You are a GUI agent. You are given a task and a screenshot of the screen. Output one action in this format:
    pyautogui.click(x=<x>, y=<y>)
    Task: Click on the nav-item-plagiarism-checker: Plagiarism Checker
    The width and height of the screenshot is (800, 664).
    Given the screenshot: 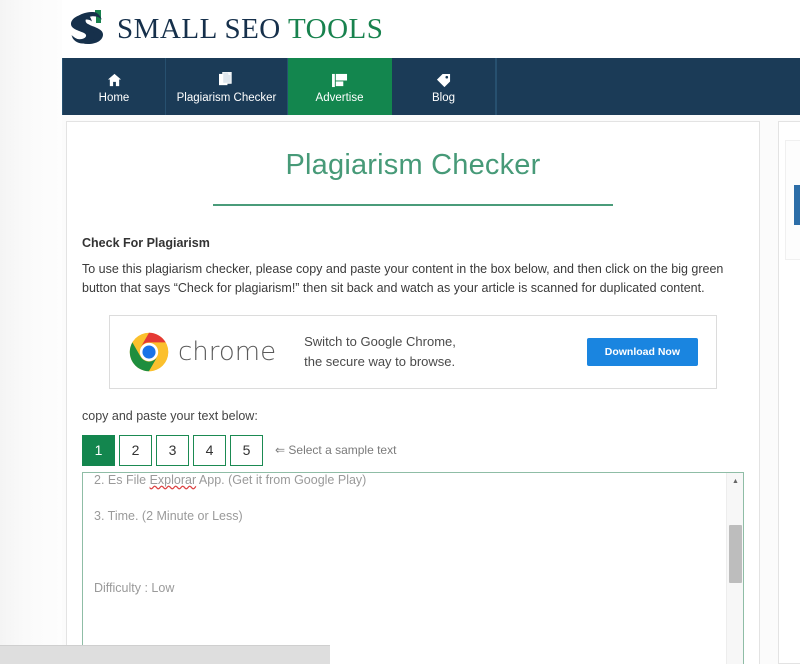 What is the action you would take?
    pyautogui.click(x=227, y=86)
    